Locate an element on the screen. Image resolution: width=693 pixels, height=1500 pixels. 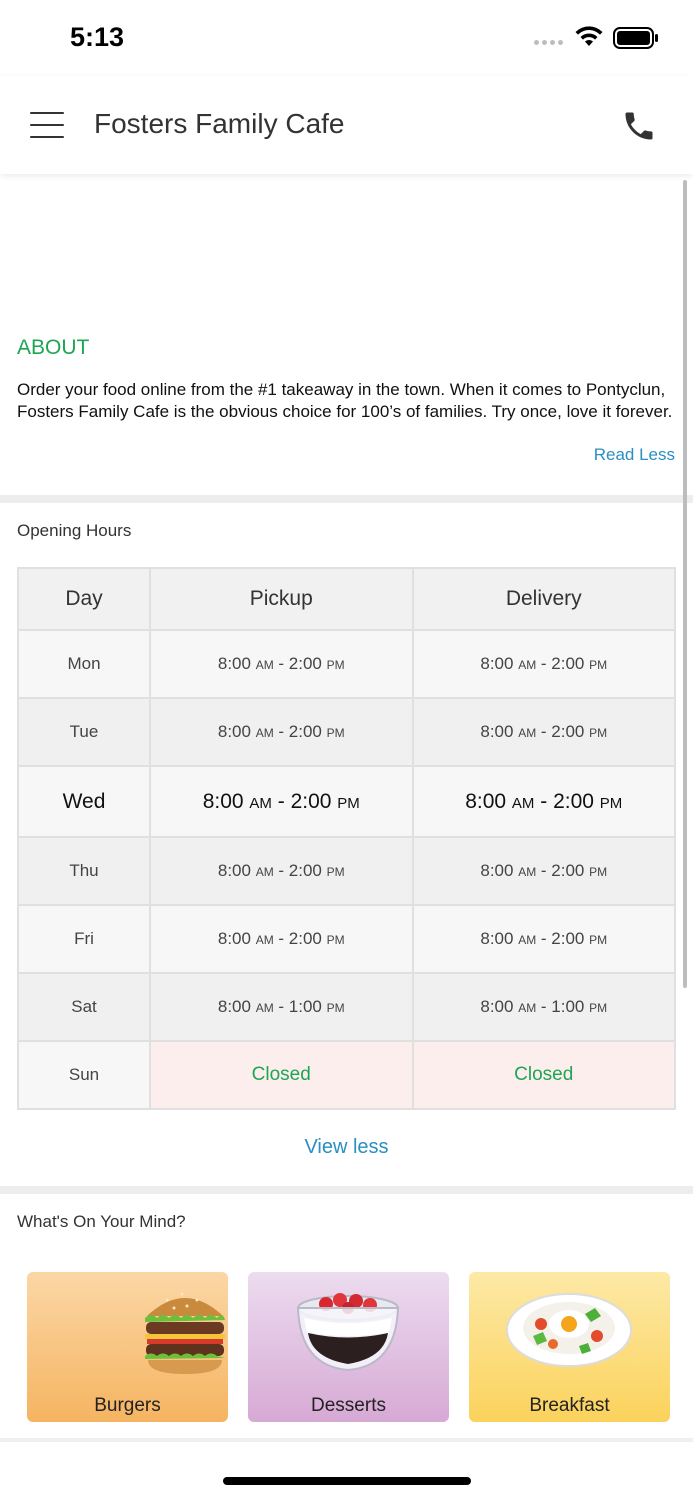
whats-on-your-mind-heading: What's On Your Mind? is located at coordinates (101, 1221).